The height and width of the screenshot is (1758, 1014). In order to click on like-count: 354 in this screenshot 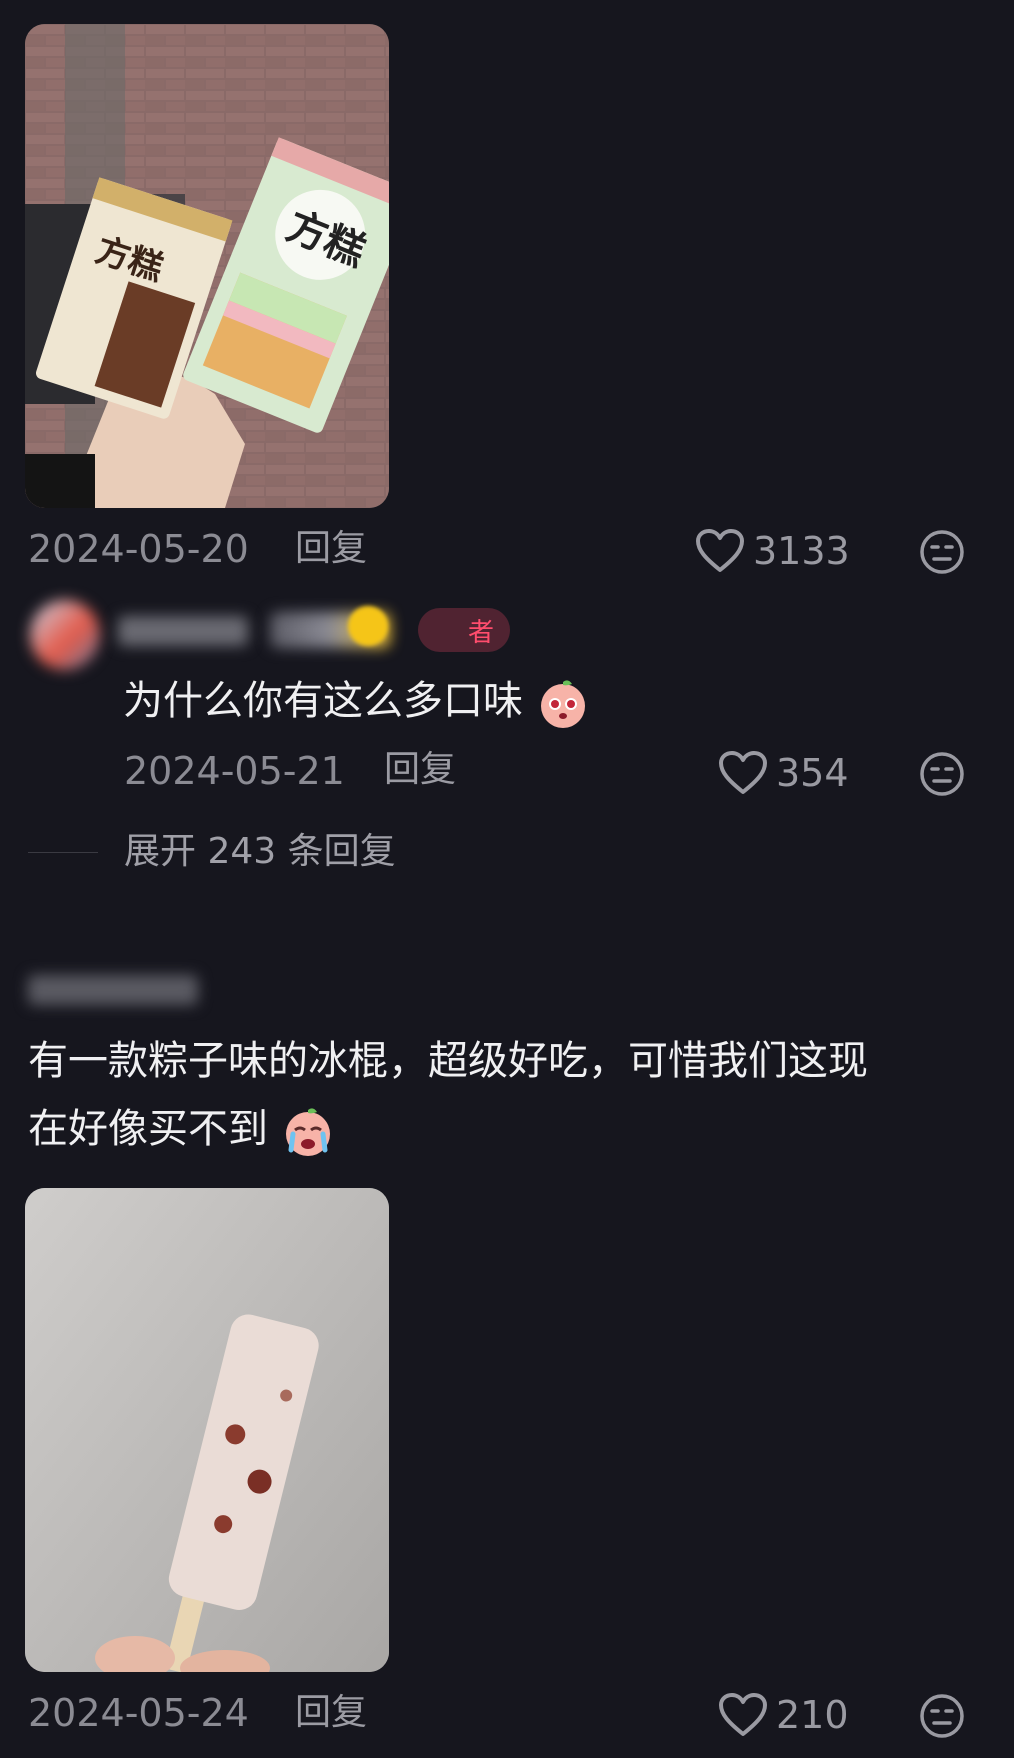, I will do `click(812, 773)`.